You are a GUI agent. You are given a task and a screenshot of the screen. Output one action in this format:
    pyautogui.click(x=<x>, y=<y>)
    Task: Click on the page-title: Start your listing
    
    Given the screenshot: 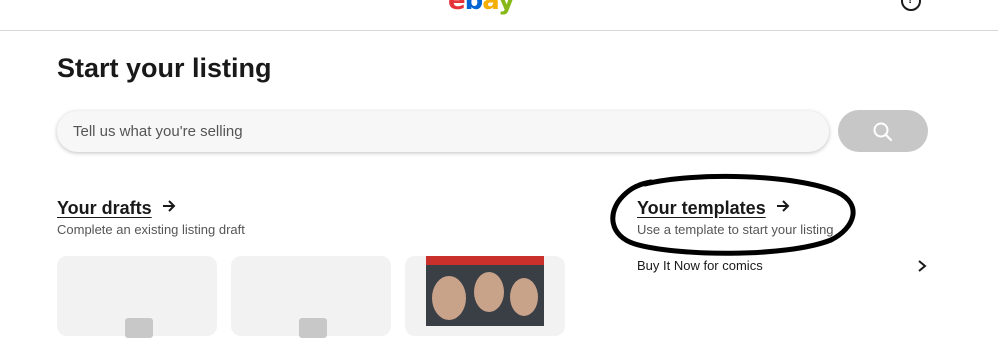 What is the action you would take?
    pyautogui.click(x=164, y=68)
    